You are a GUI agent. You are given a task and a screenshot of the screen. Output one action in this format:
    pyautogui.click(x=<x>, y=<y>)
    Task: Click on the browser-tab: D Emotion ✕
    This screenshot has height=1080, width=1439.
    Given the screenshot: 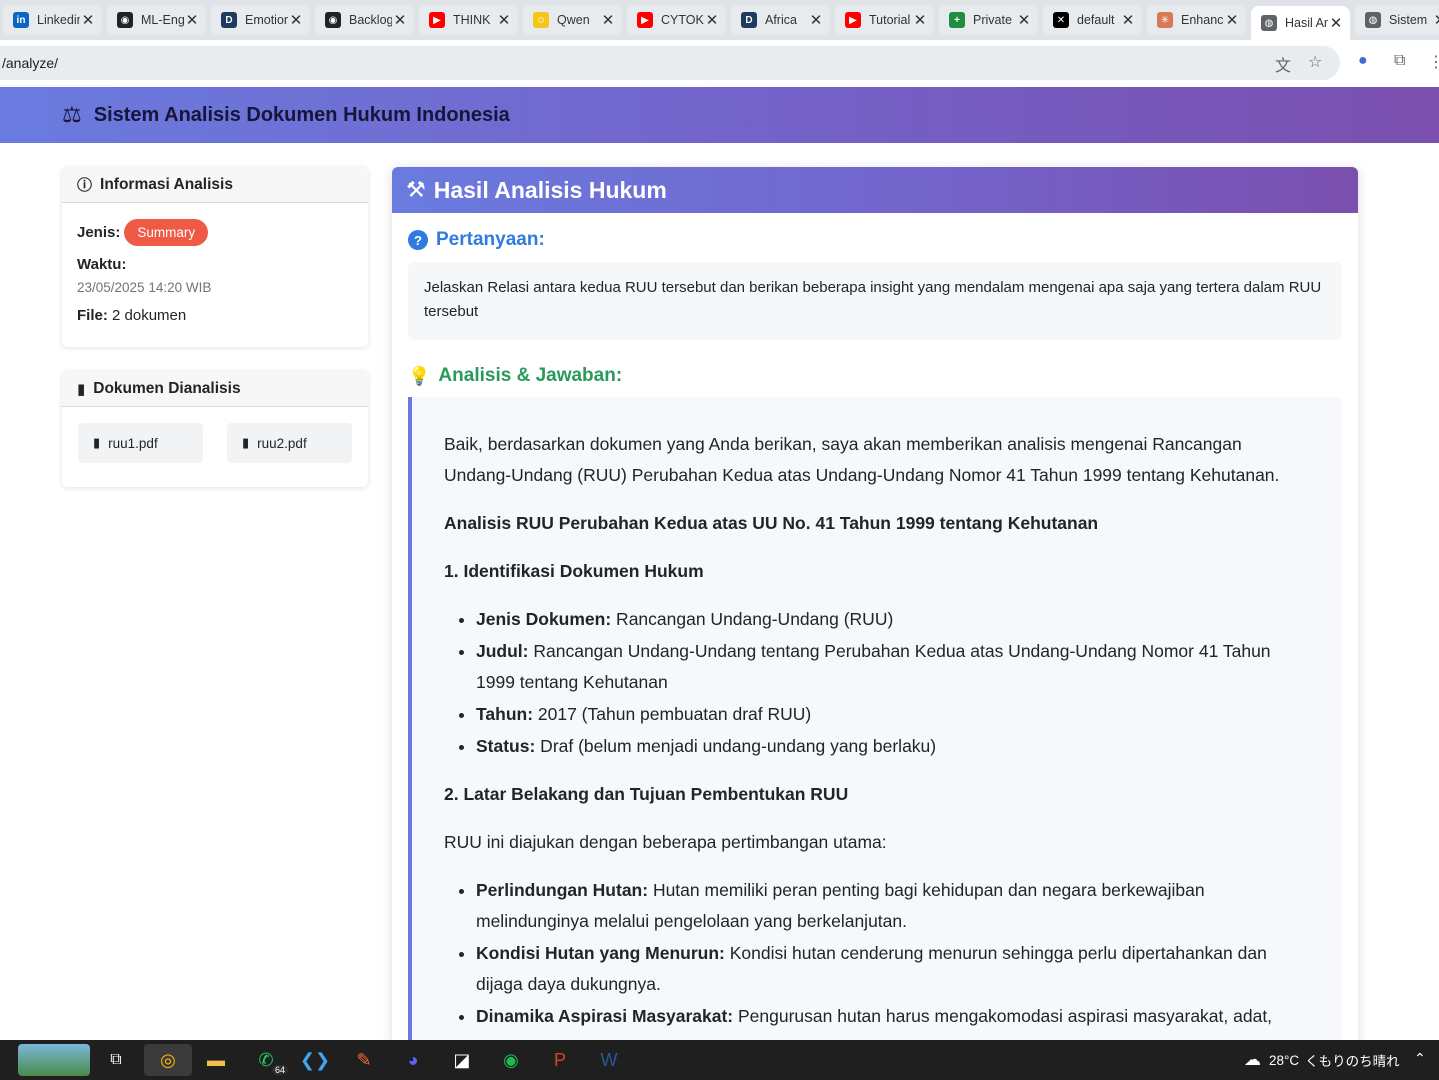 What is the action you would take?
    pyautogui.click(x=260, y=20)
    